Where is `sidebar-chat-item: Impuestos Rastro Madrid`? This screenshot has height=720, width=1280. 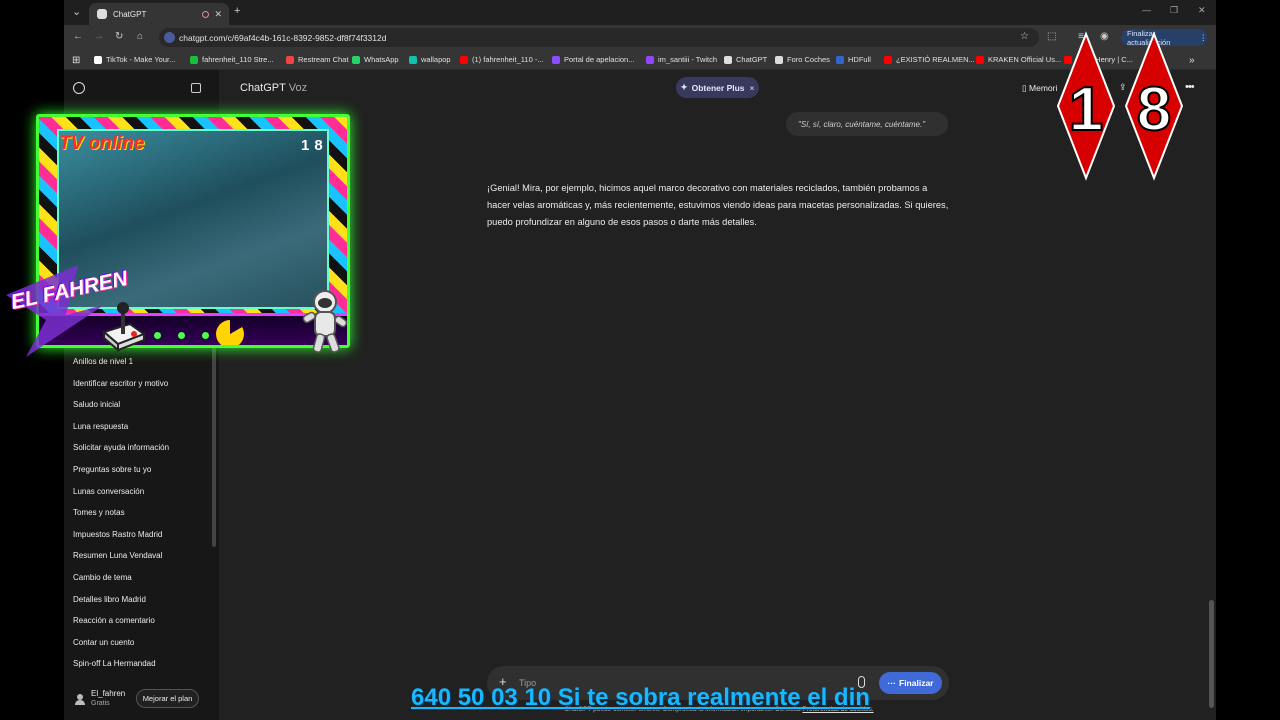 sidebar-chat-item: Impuestos Rastro Madrid is located at coordinates (117, 534).